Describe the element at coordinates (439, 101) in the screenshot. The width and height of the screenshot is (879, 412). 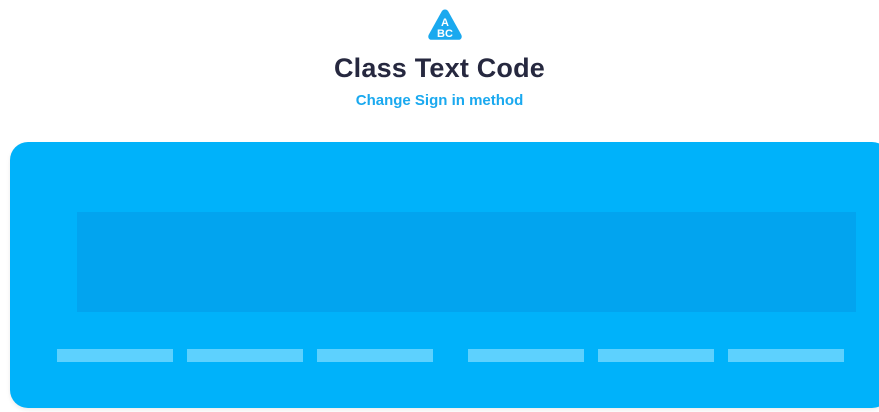
I see `change-sign-in-method-link: Change Sign in method` at that location.